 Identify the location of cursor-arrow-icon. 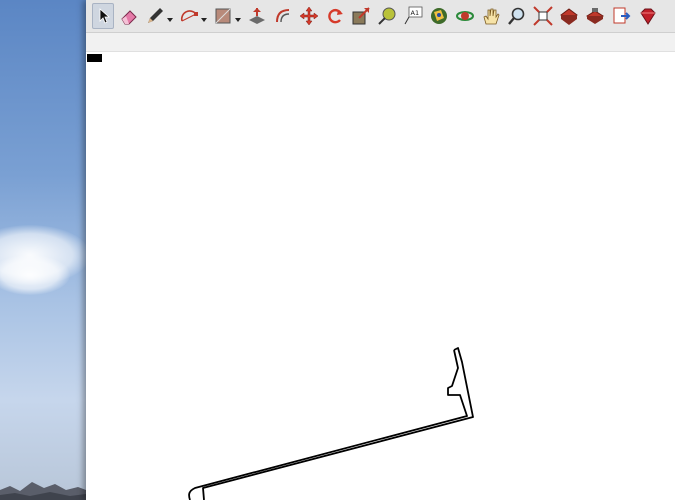
(103, 16).